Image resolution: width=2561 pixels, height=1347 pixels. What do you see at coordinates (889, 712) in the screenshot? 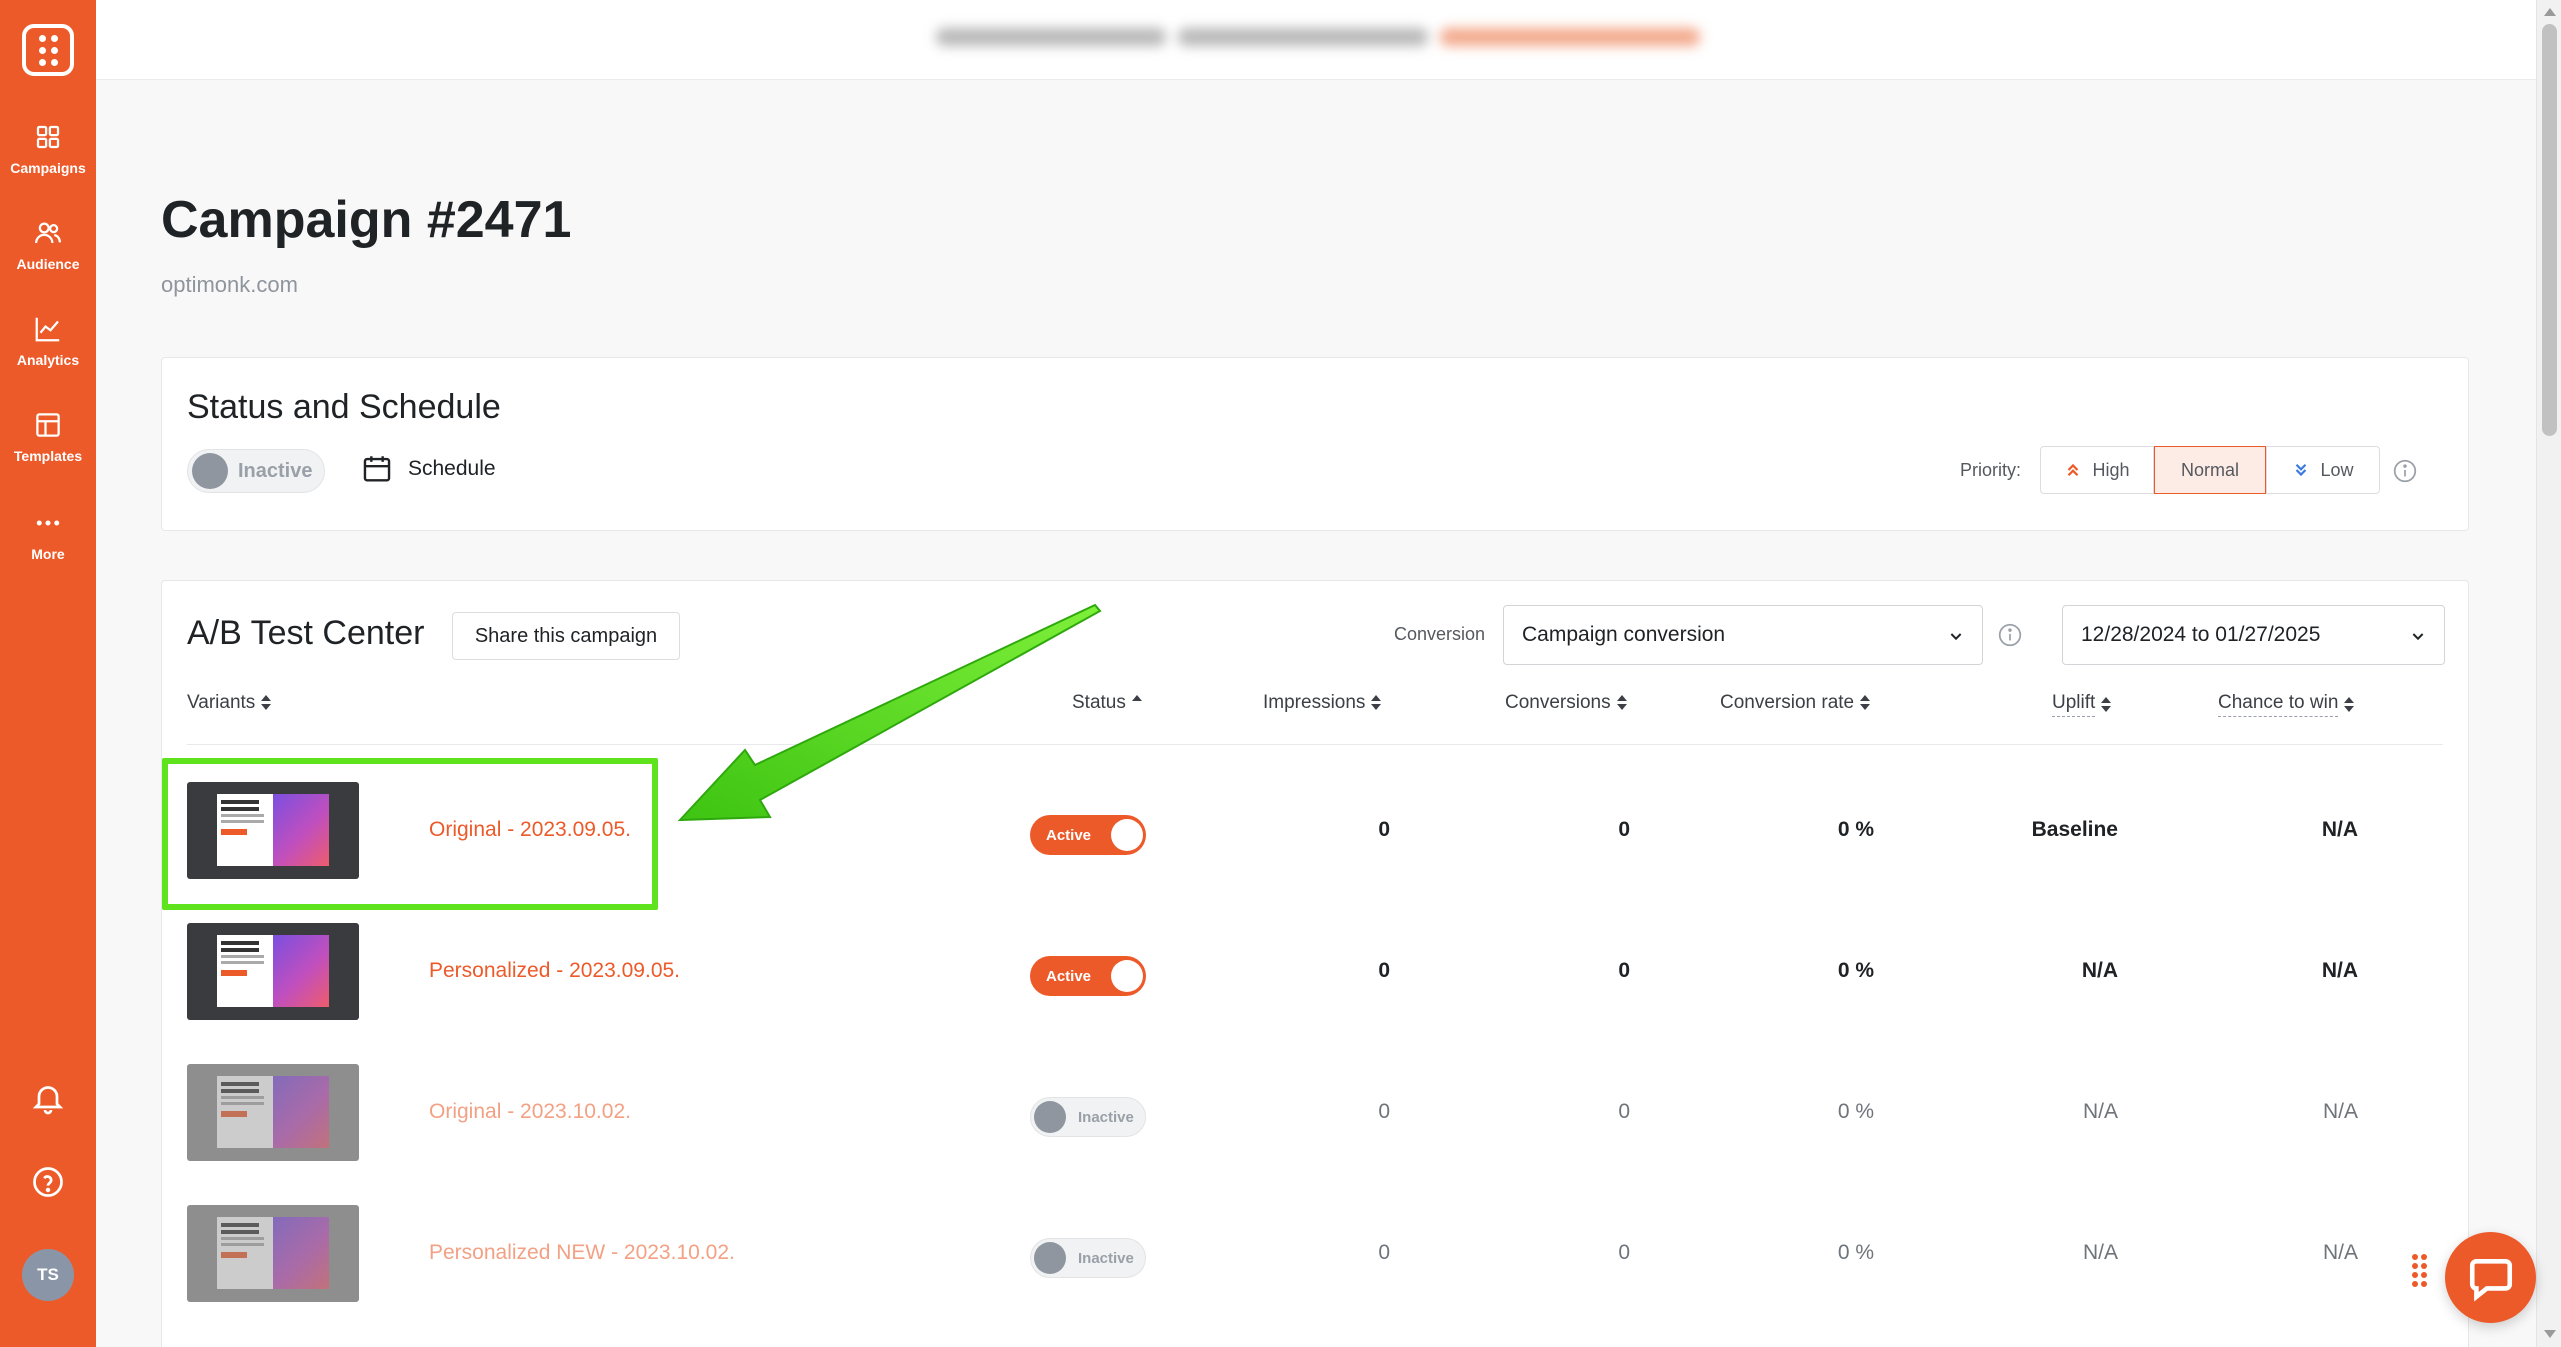
I see `annotation-arrow-icon` at bounding box center [889, 712].